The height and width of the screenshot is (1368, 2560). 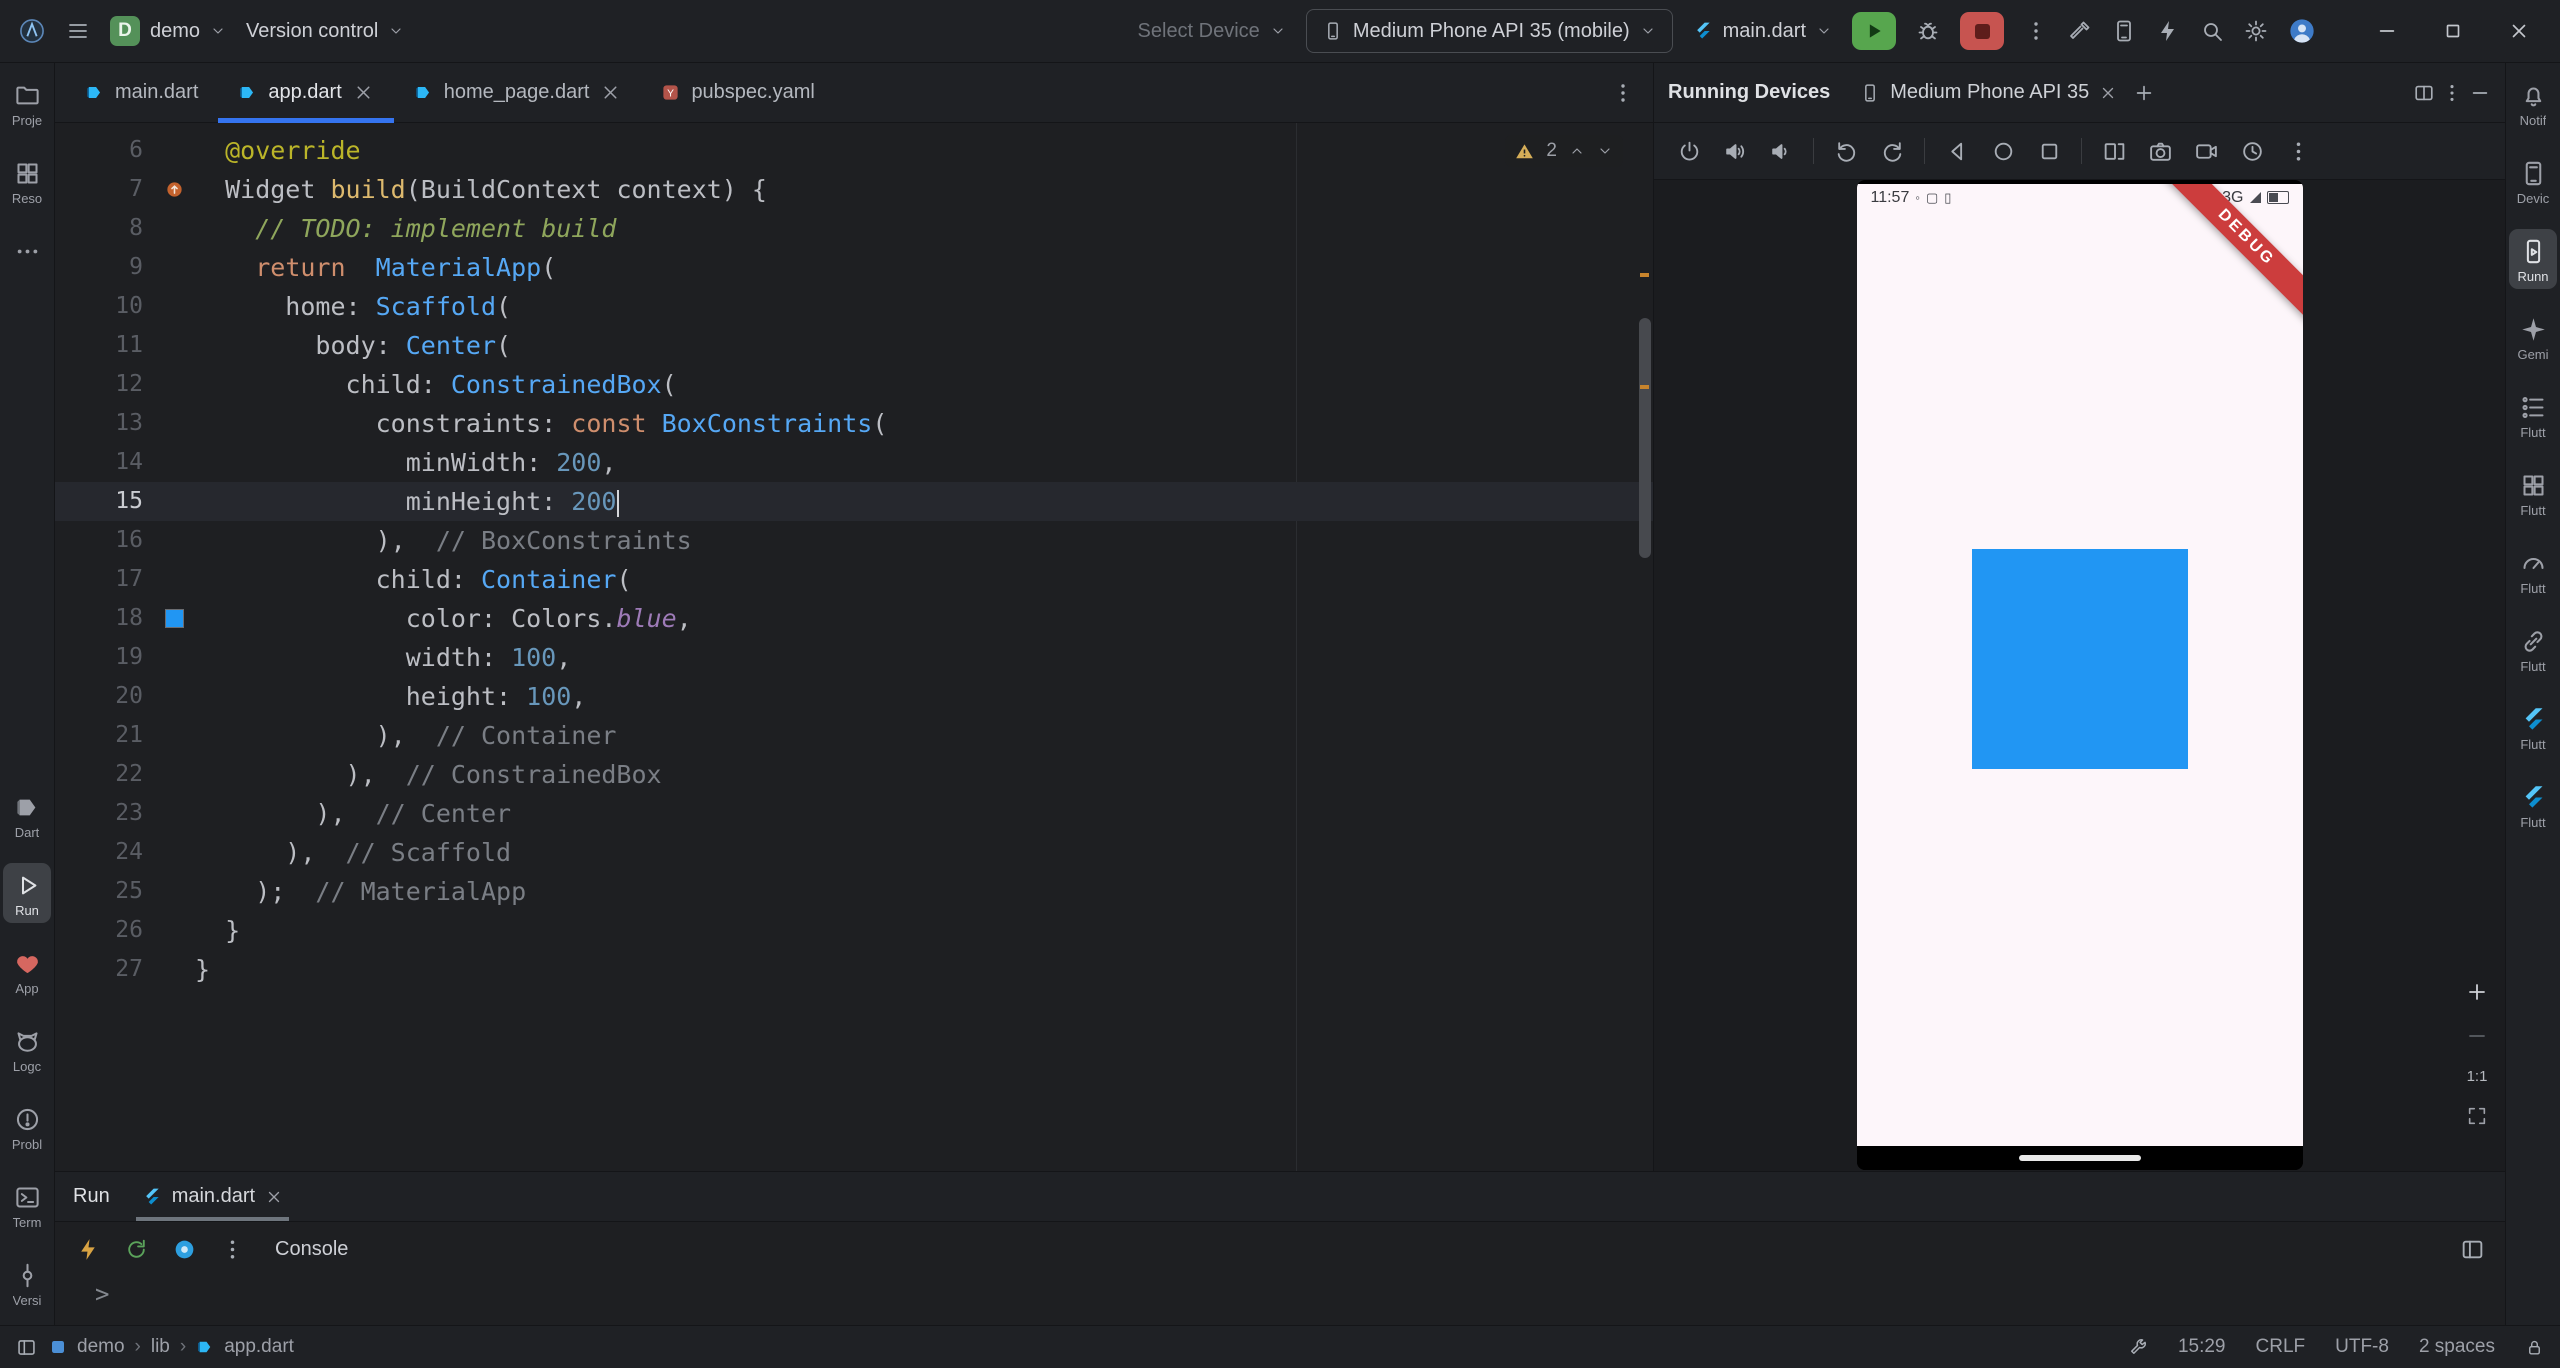 What do you see at coordinates (174, 189) in the screenshot?
I see `override-gutter-icon` at bounding box center [174, 189].